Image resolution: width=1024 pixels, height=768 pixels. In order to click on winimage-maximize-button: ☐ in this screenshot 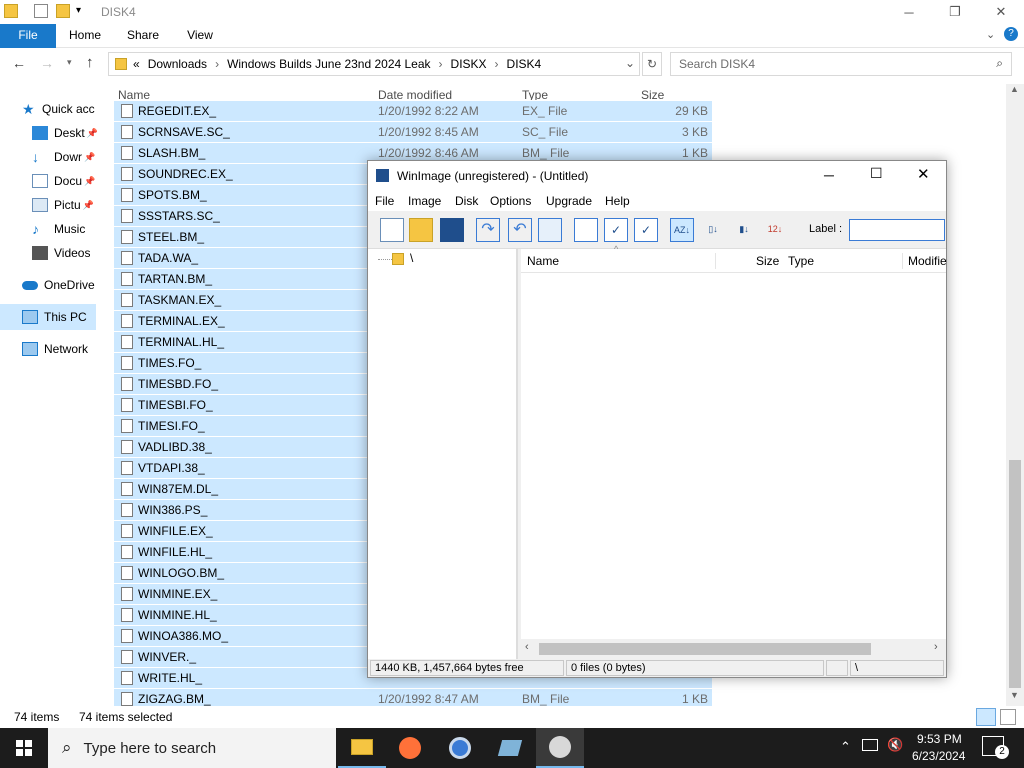, I will do `click(876, 173)`.